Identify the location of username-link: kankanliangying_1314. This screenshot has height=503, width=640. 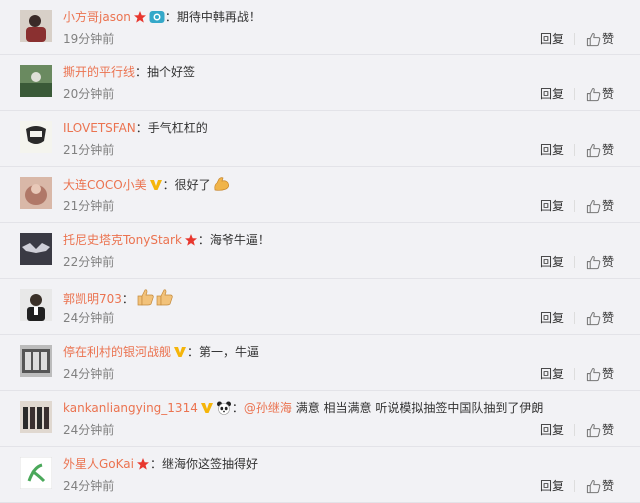
(130, 408).